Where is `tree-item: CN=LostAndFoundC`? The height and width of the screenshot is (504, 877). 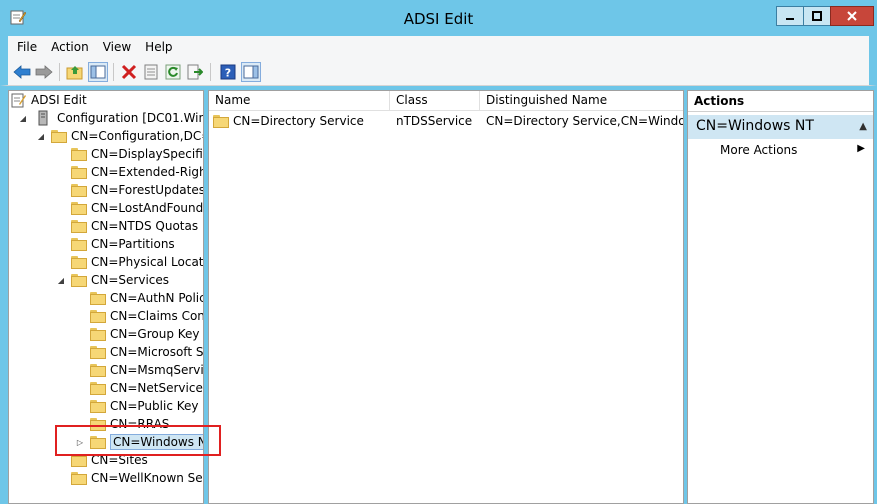 tree-item: CN=LostAndFoundC is located at coordinates (137, 208).